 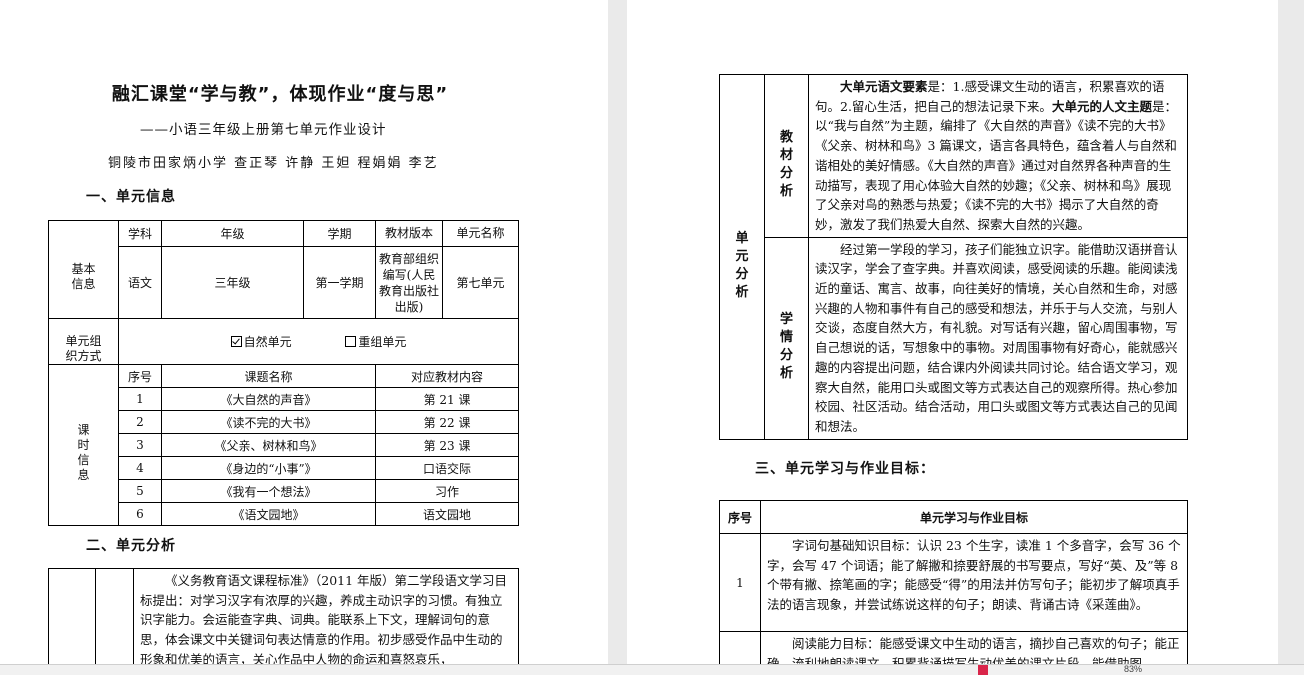 What do you see at coordinates (740, 517) in the screenshot?
I see `goals-header-no: 序号` at bounding box center [740, 517].